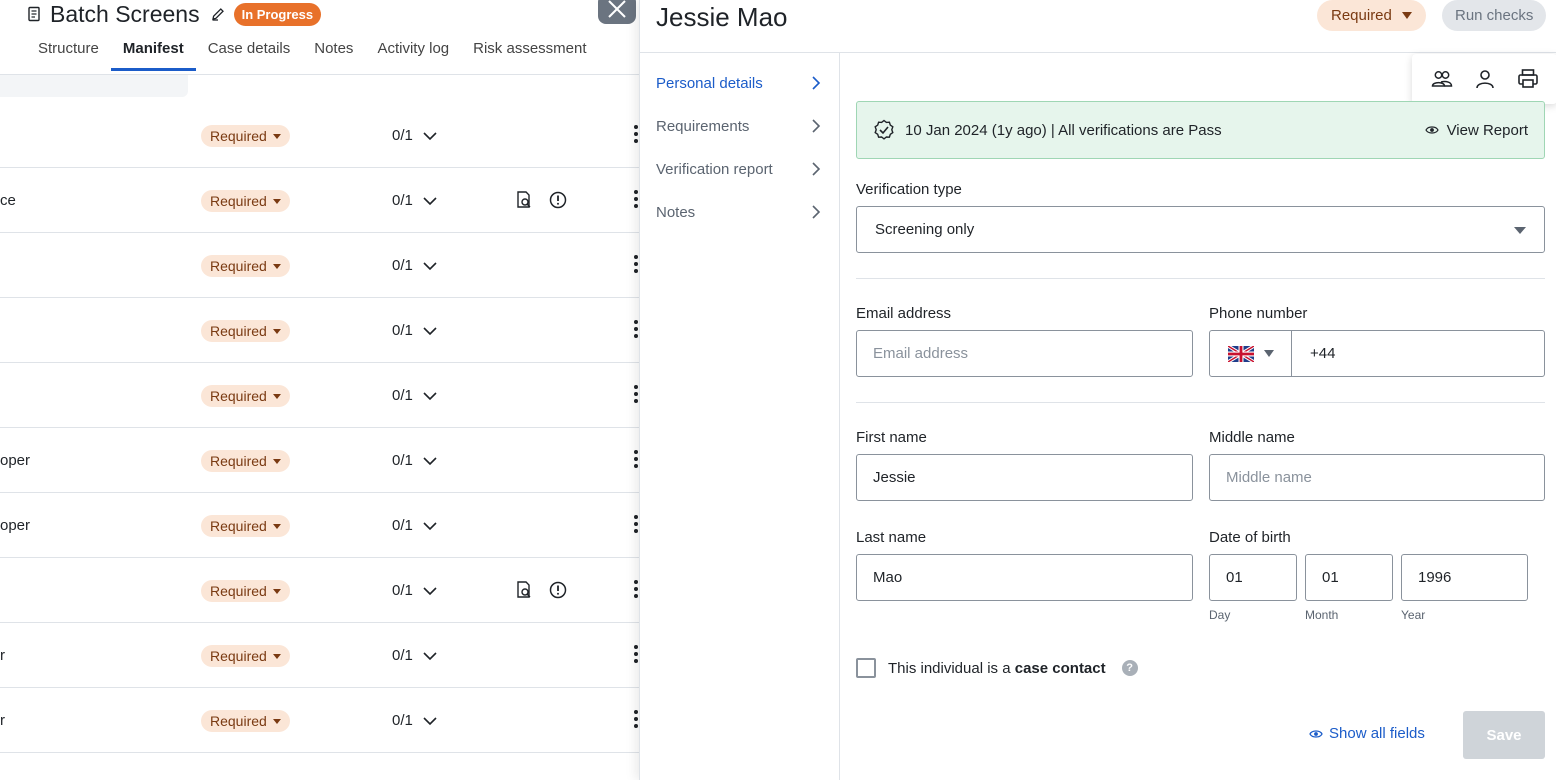  What do you see at coordinates (1464, 577) in the screenshot?
I see `dob-year-field: 1996` at bounding box center [1464, 577].